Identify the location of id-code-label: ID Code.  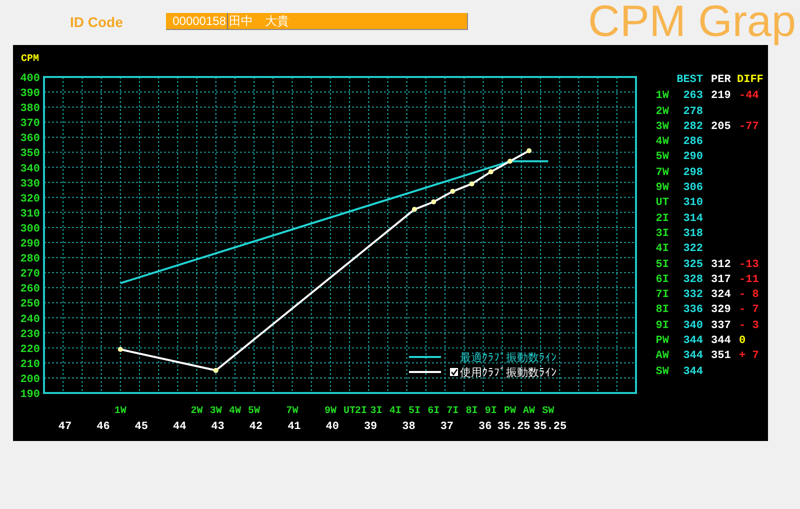
(97, 22).